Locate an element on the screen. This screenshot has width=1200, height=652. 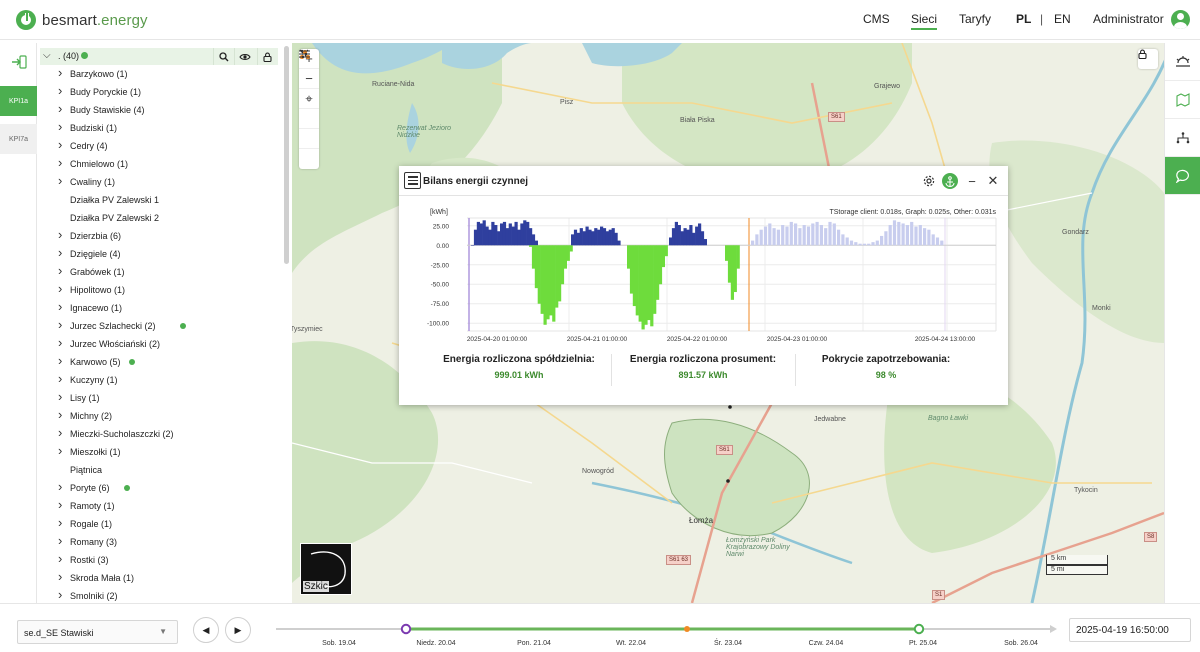
x-tick-label: 2025-04-20 01:00:00 is located at coordinates (497, 339).